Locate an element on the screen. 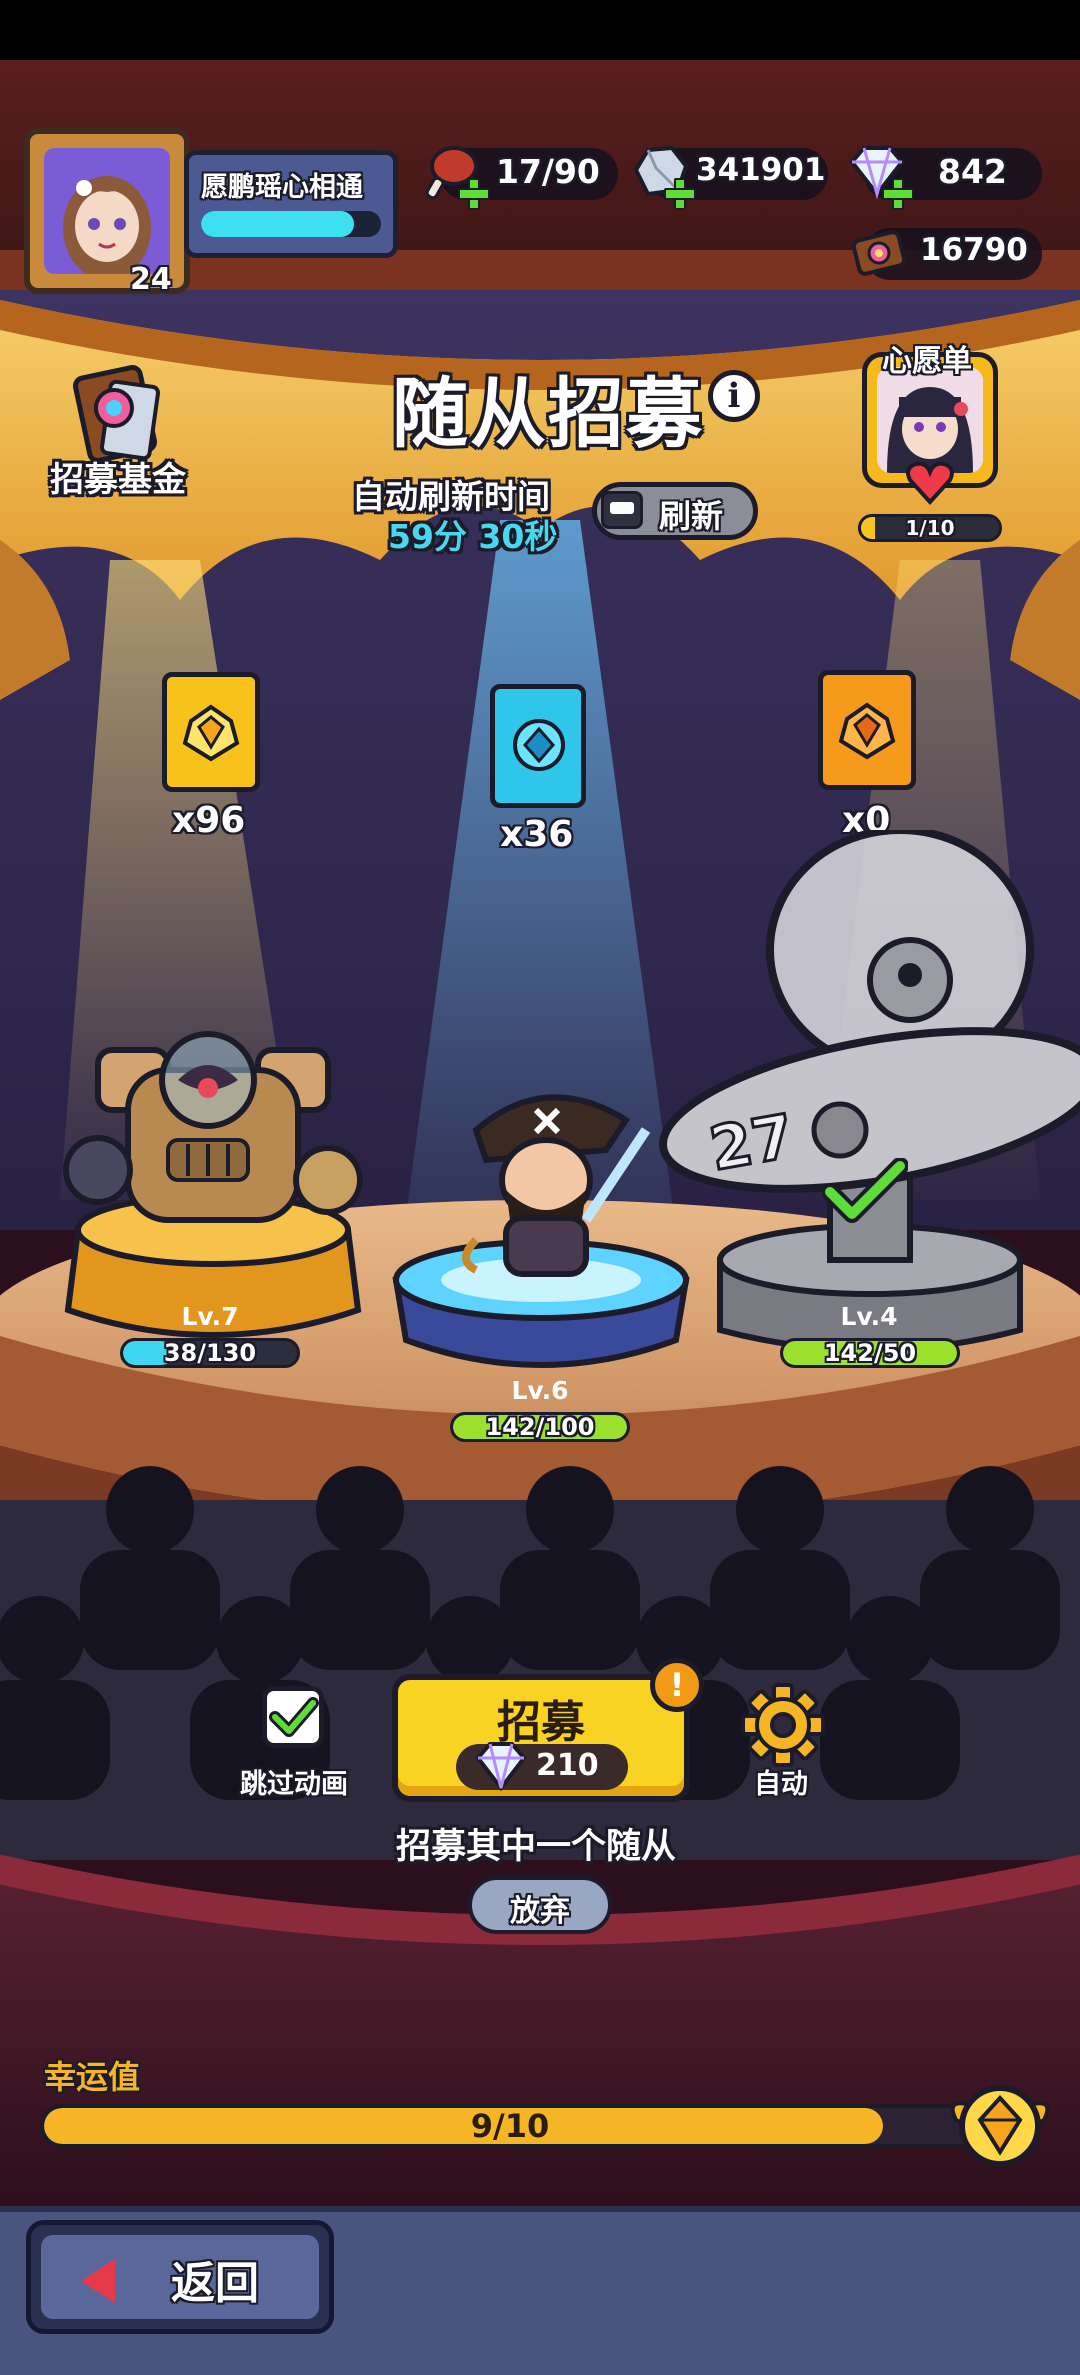 The image size is (1080, 2375). stamina-value: 17/90 is located at coordinates (548, 171).